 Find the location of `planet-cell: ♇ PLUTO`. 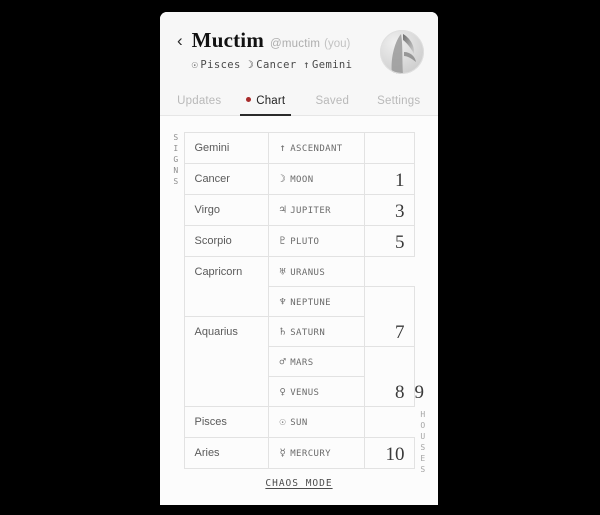

planet-cell: ♇ PLUTO is located at coordinates (316, 241).